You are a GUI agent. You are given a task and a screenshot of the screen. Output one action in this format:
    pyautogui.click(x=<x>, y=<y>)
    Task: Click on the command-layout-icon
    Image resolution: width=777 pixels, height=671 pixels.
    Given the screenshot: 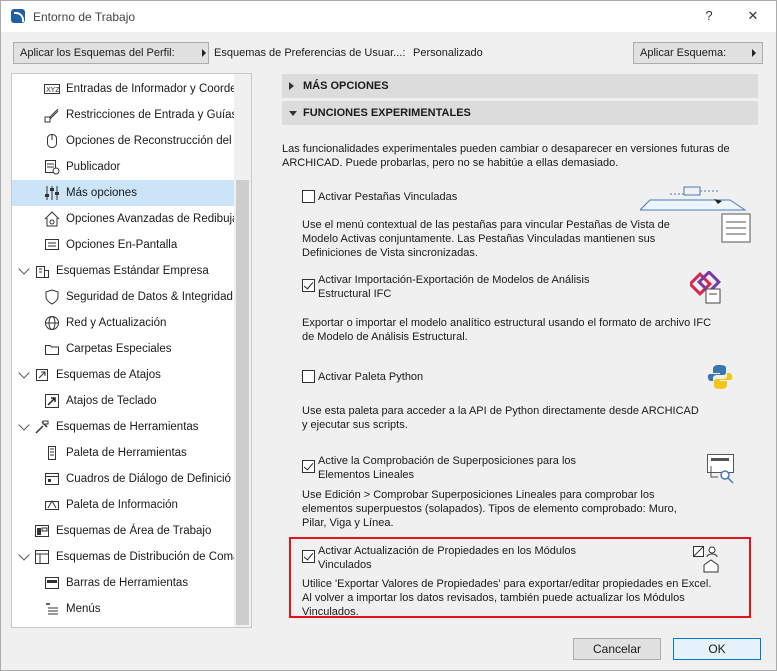 What is the action you would take?
    pyautogui.click(x=42, y=557)
    